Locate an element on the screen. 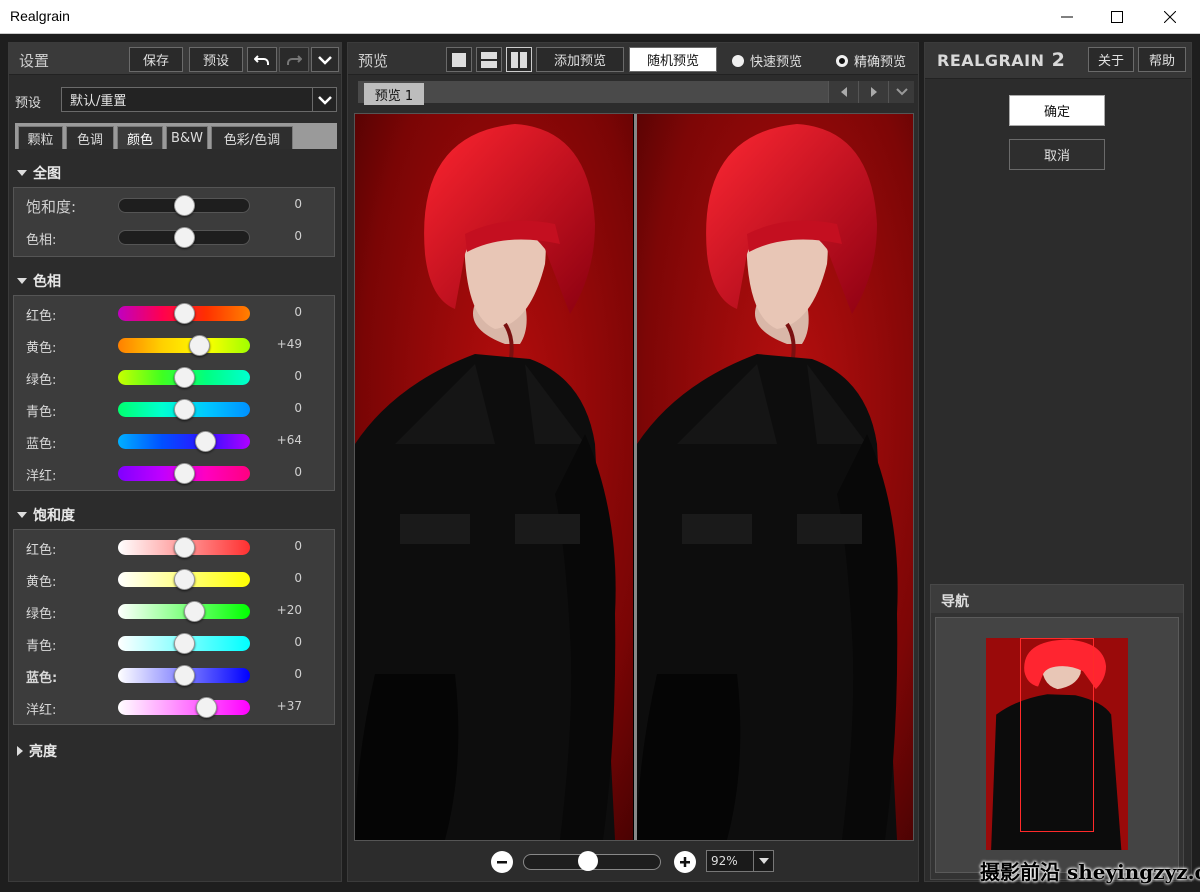 This screenshot has height=892, width=1200. slider-row: 黄色: +49 is located at coordinates (174, 345).